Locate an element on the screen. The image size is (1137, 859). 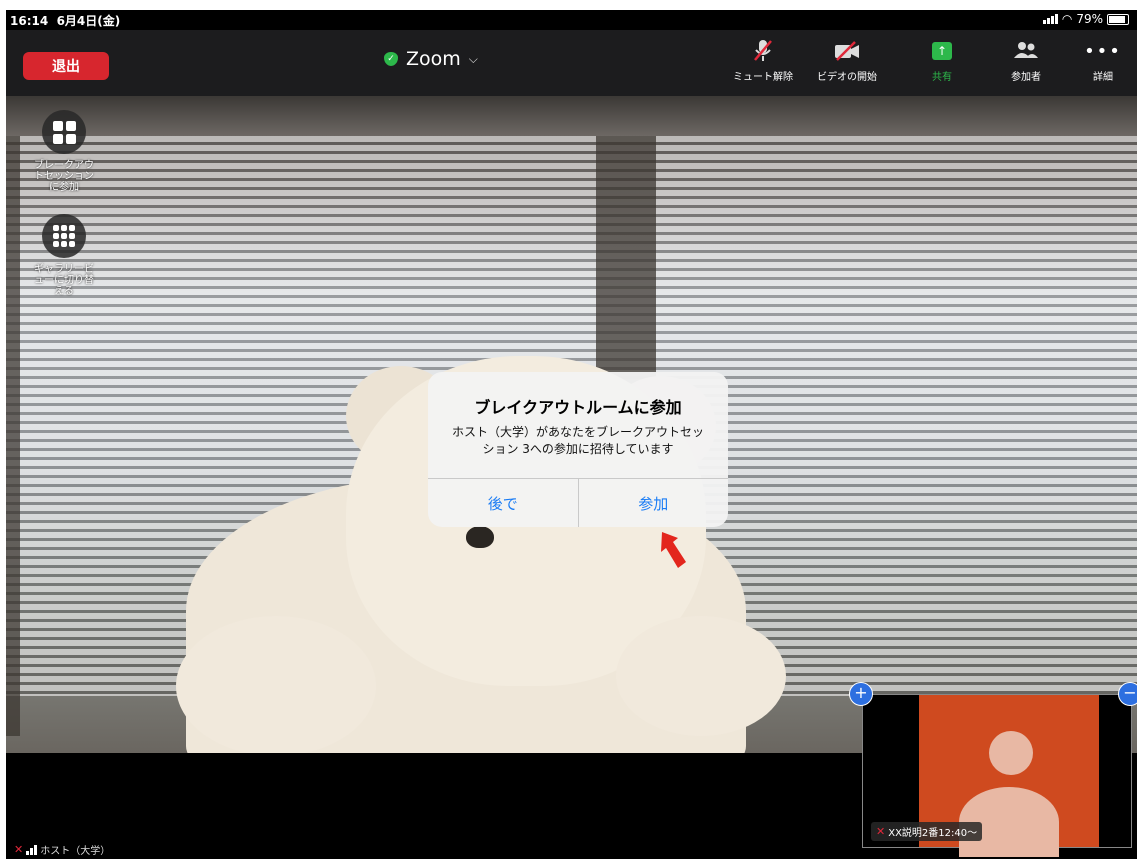
share-button: ↑ 共有 is located at coordinates (942, 64).